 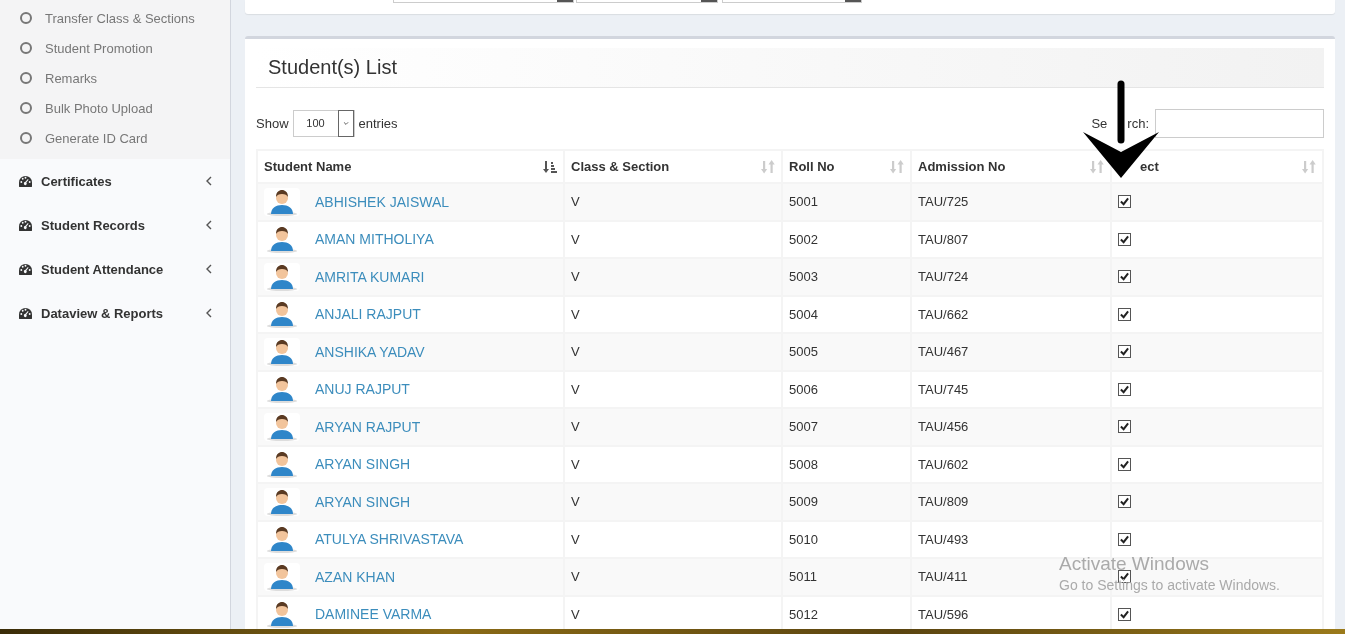 I want to click on student-name-link: AMRITA KUMARI, so click(x=370, y=276).